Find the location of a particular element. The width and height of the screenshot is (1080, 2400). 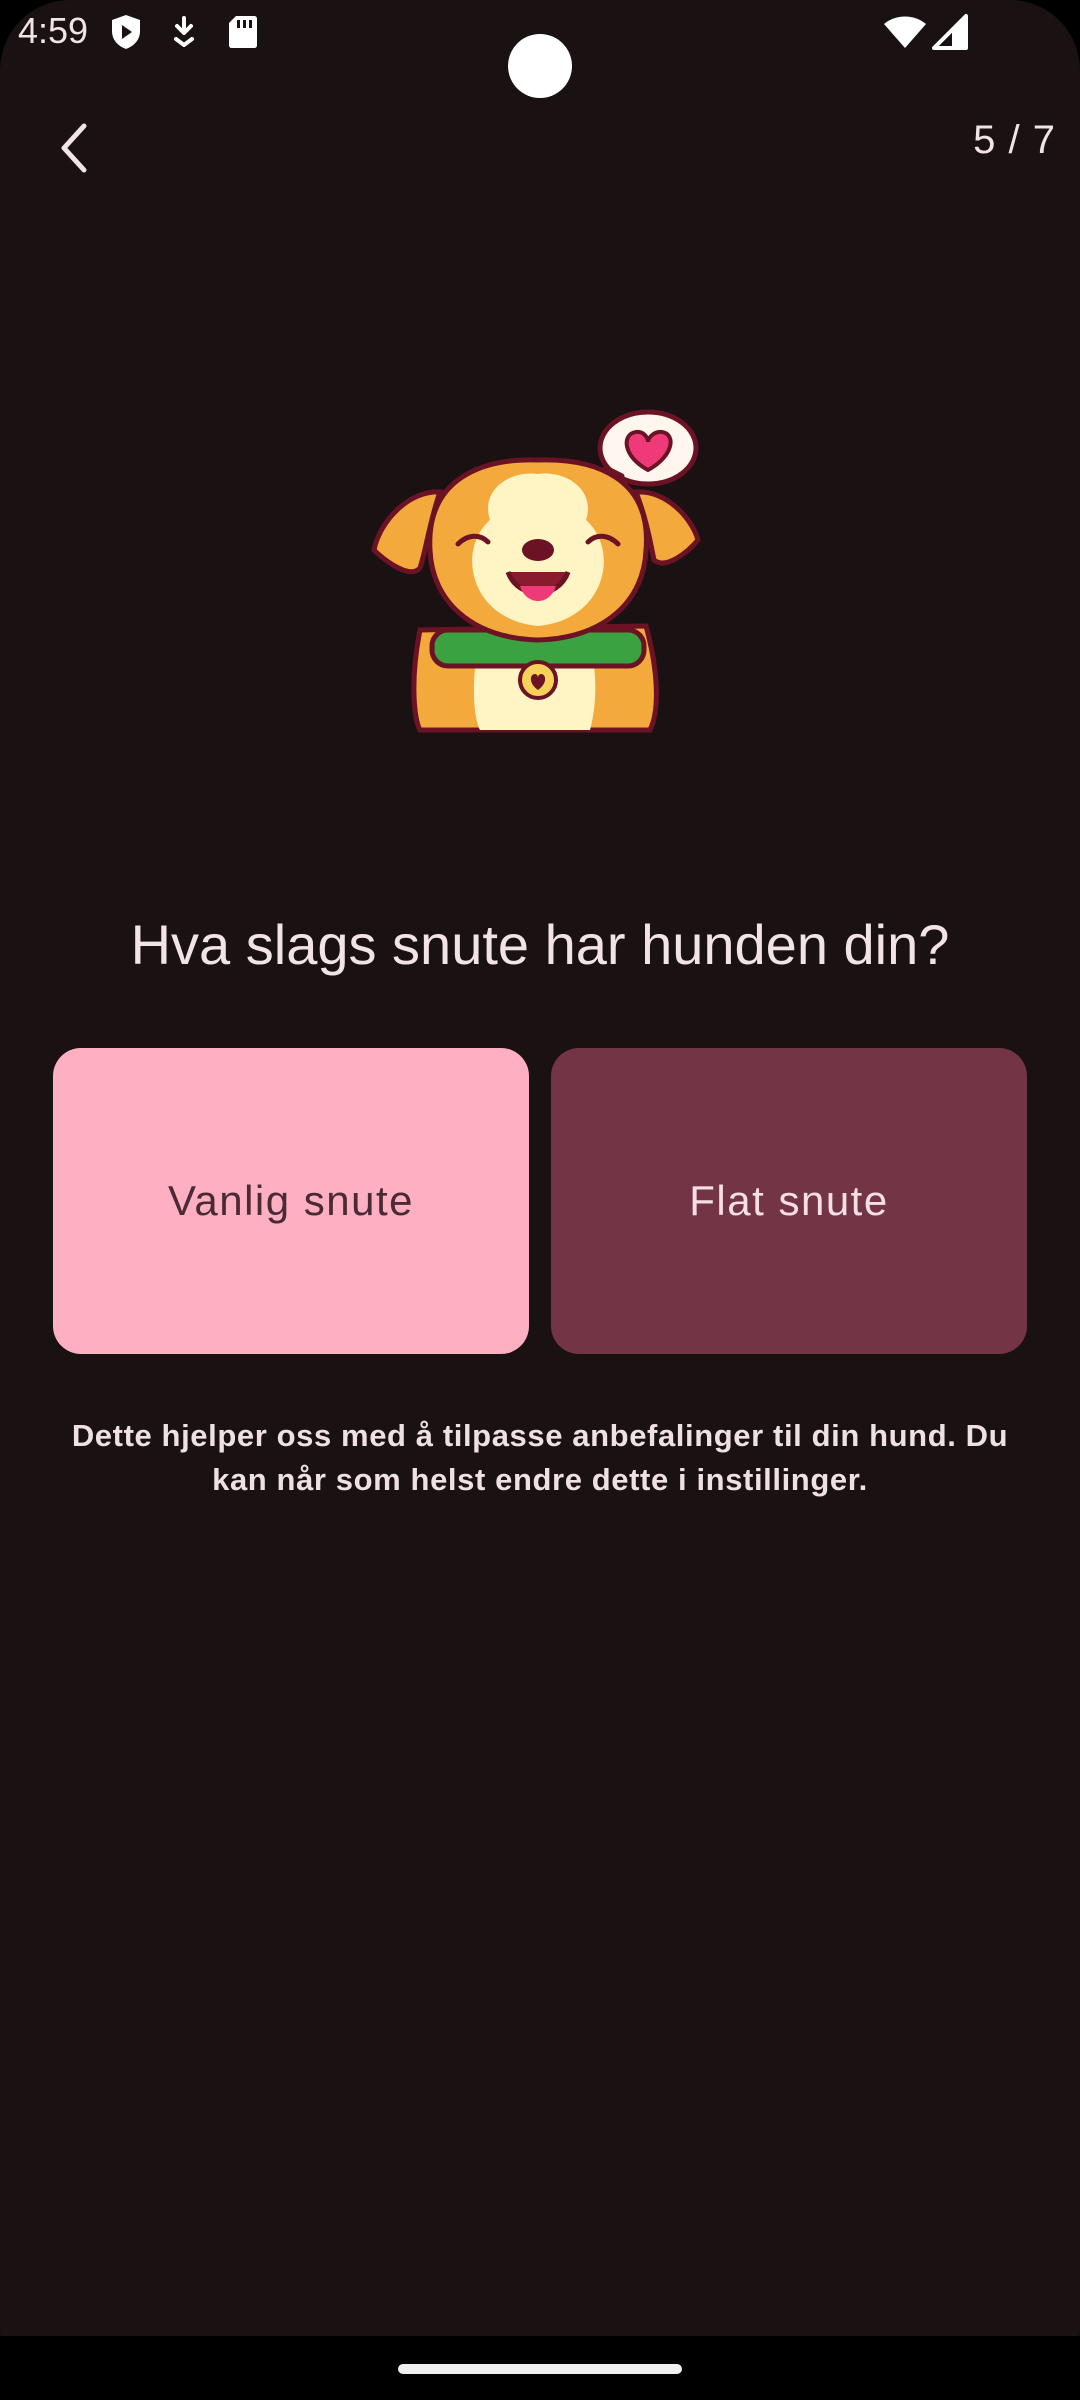

option-label: Flat snute is located at coordinates (789, 1200).